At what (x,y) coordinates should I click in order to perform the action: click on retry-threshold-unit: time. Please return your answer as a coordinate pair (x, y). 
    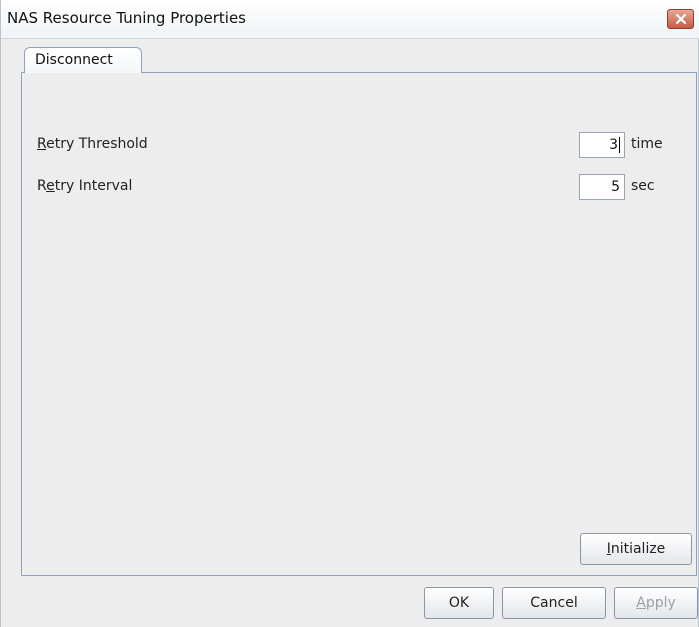
    Looking at the image, I should click on (647, 144).